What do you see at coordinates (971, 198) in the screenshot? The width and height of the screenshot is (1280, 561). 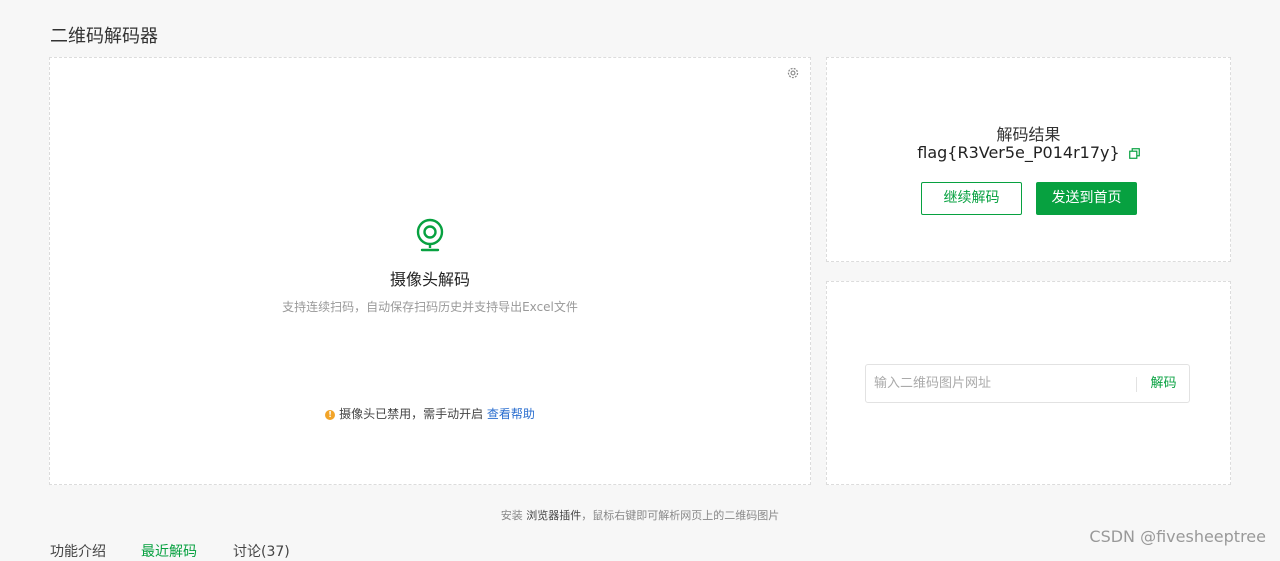 I see `continue-decode-button: 继续解码` at bounding box center [971, 198].